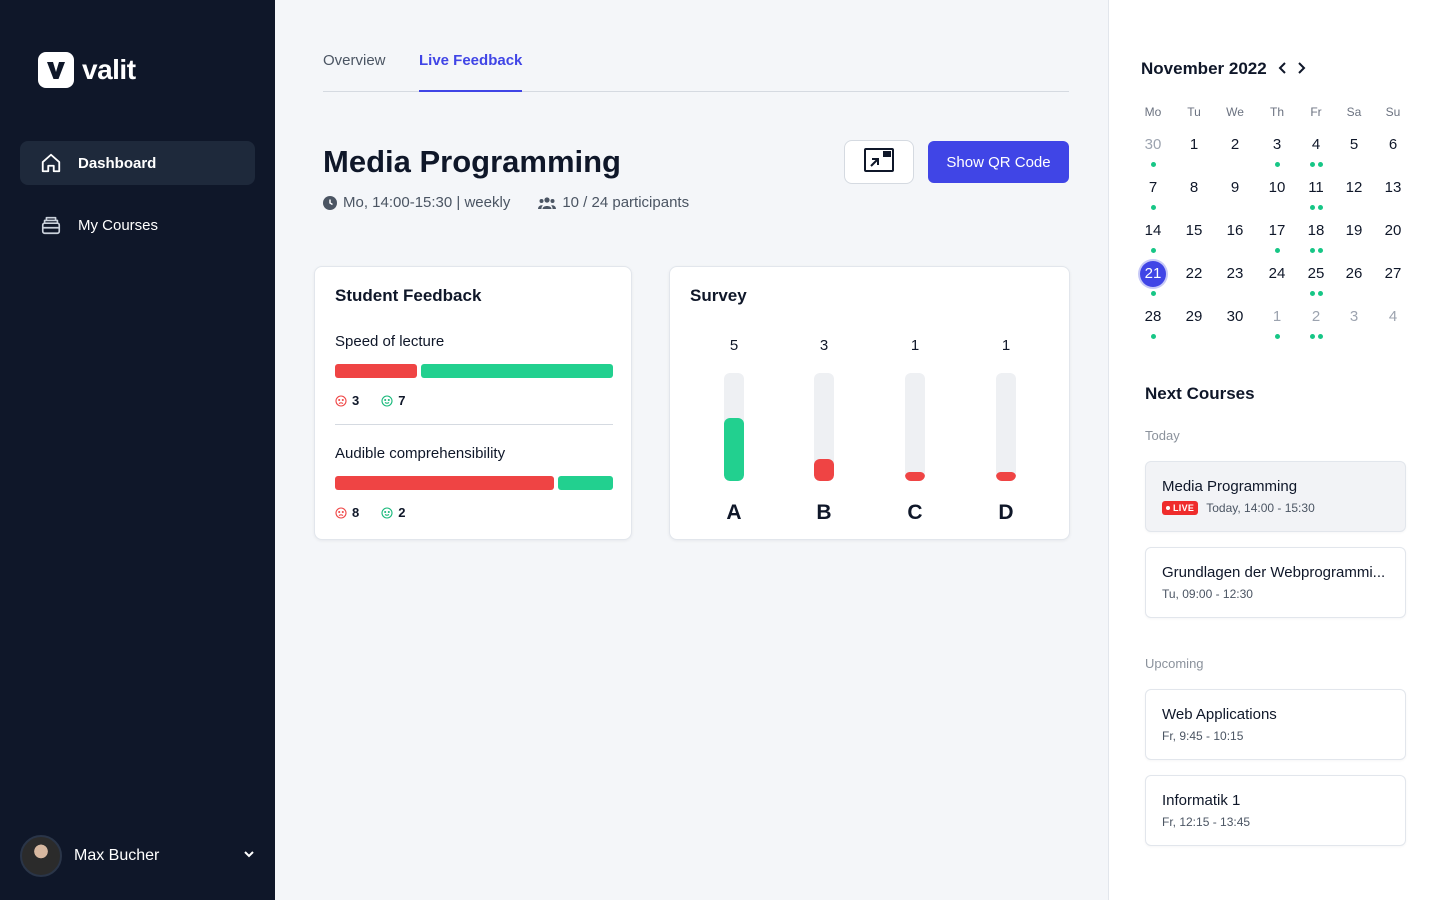  What do you see at coordinates (1354, 230) in the screenshot?
I see `day-number: 19` at bounding box center [1354, 230].